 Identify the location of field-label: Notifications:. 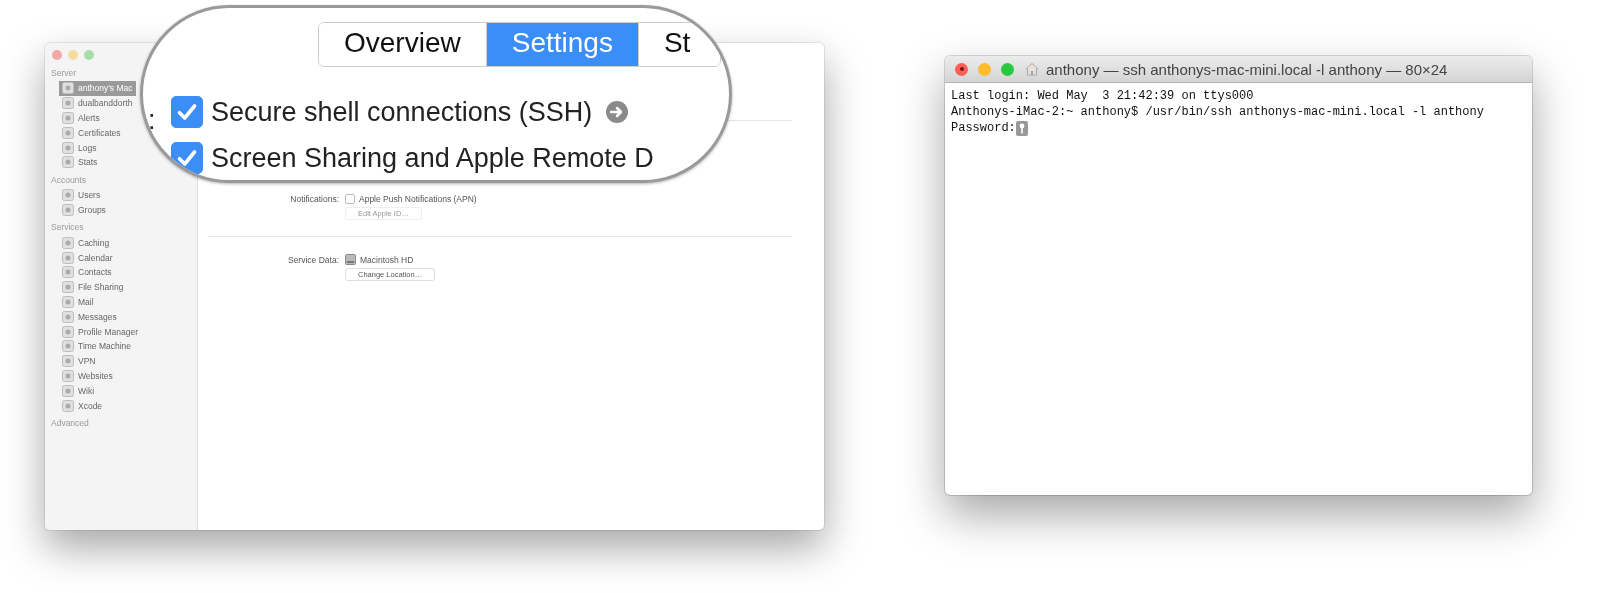
(314, 199).